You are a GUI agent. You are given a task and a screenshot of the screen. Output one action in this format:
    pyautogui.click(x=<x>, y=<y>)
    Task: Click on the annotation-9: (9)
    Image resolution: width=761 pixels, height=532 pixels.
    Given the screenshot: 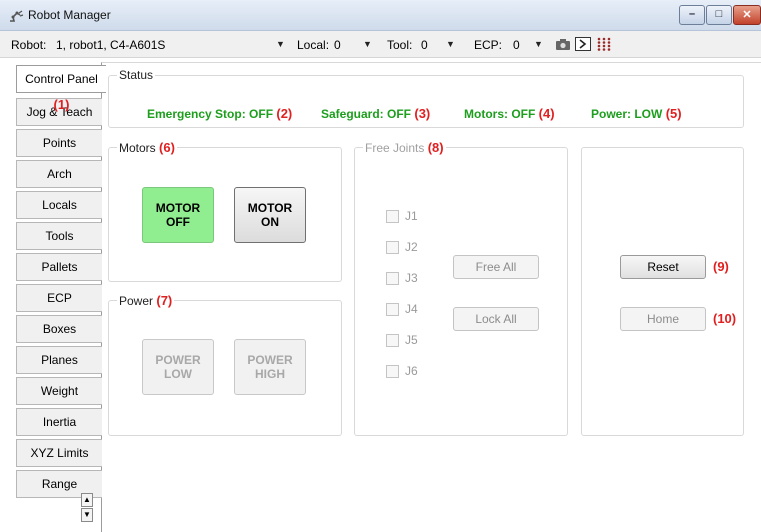 What is the action you would take?
    pyautogui.click(x=721, y=266)
    